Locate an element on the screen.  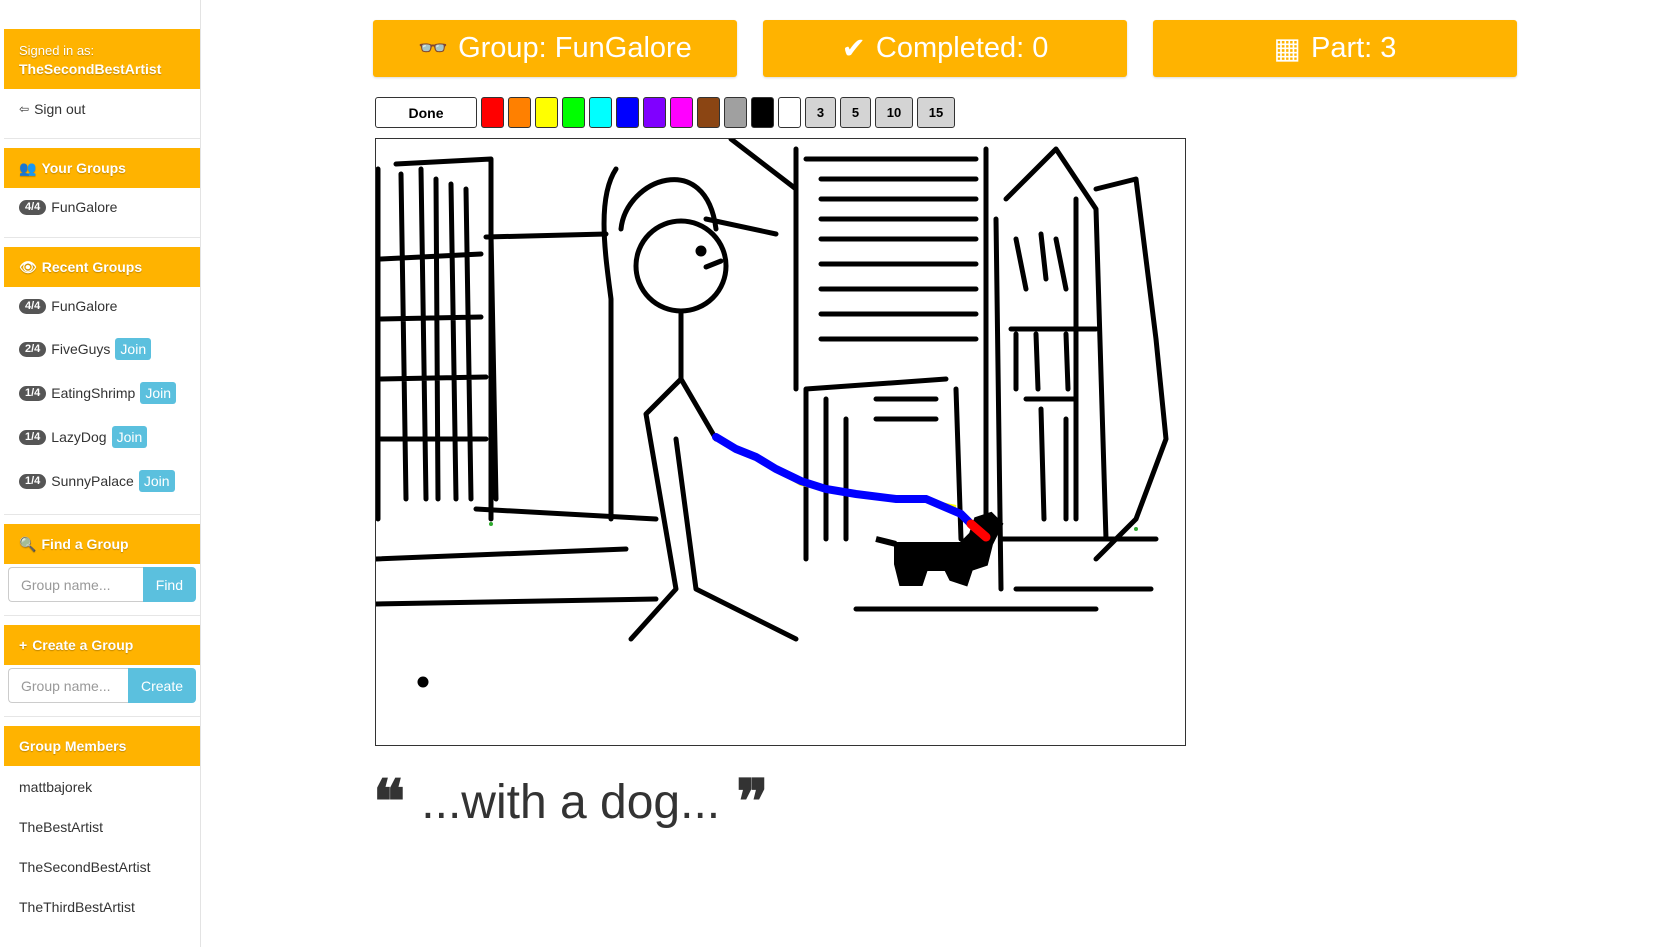
group-members-title: Group Members is located at coordinates (73, 746).